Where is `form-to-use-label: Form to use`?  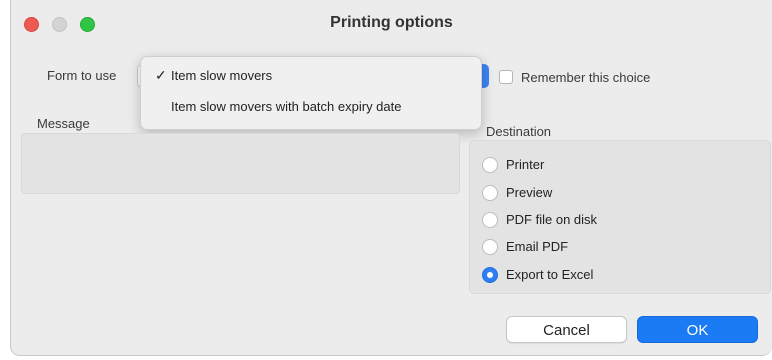 form-to-use-label: Form to use is located at coordinates (82, 75).